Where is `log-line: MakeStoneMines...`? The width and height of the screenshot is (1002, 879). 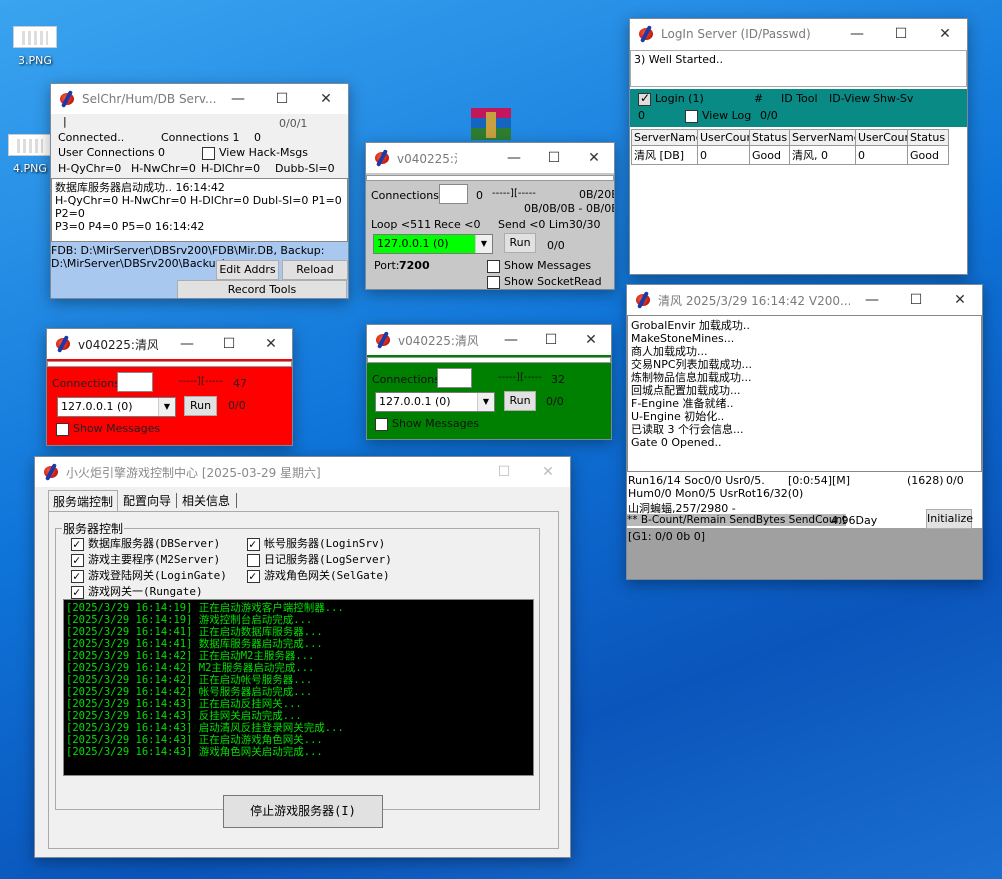 log-line: MakeStoneMines... is located at coordinates (683, 338).